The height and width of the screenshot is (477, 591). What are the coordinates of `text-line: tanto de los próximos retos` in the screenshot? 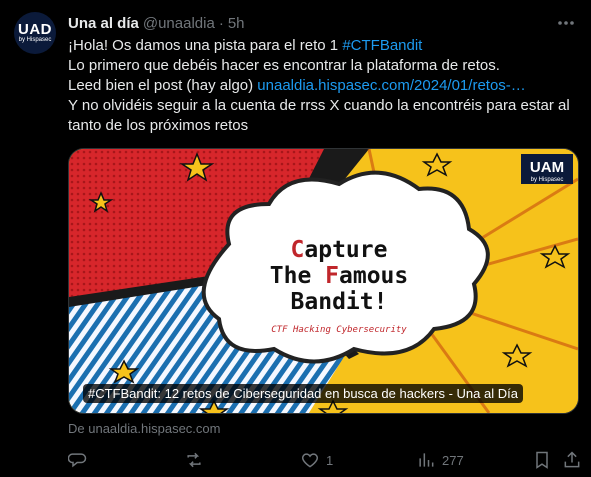 It's located at (158, 125).